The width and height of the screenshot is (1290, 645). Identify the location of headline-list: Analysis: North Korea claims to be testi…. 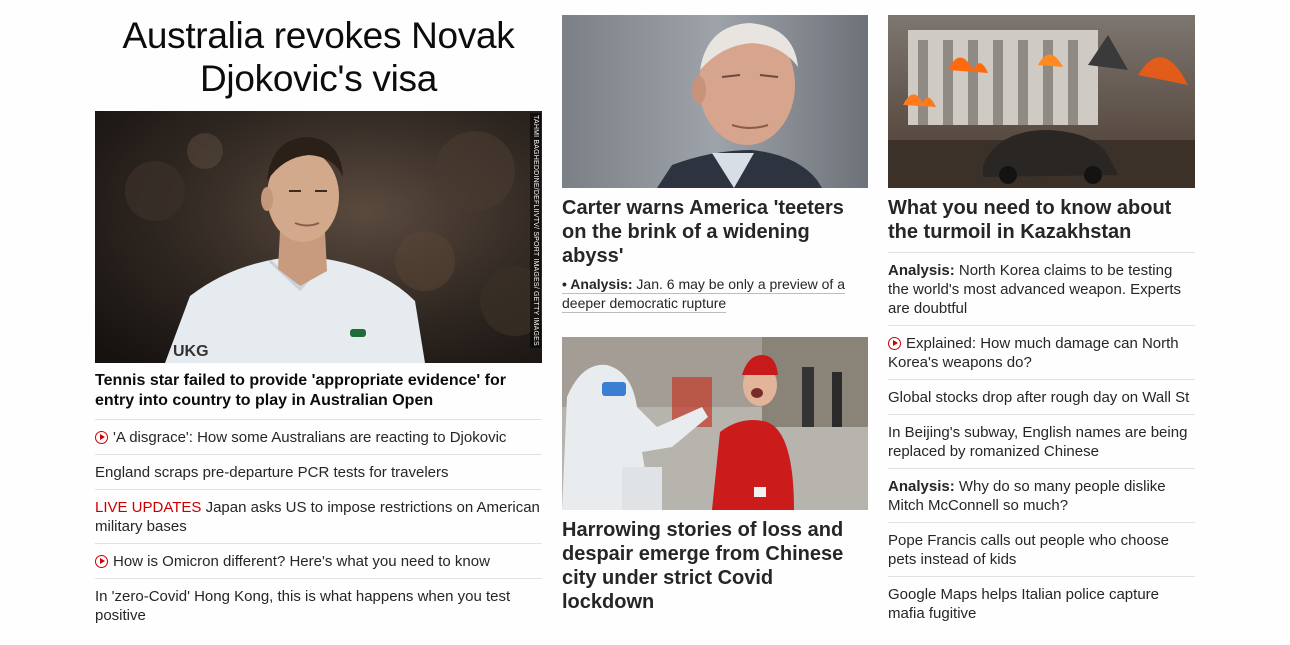
(1041, 441).